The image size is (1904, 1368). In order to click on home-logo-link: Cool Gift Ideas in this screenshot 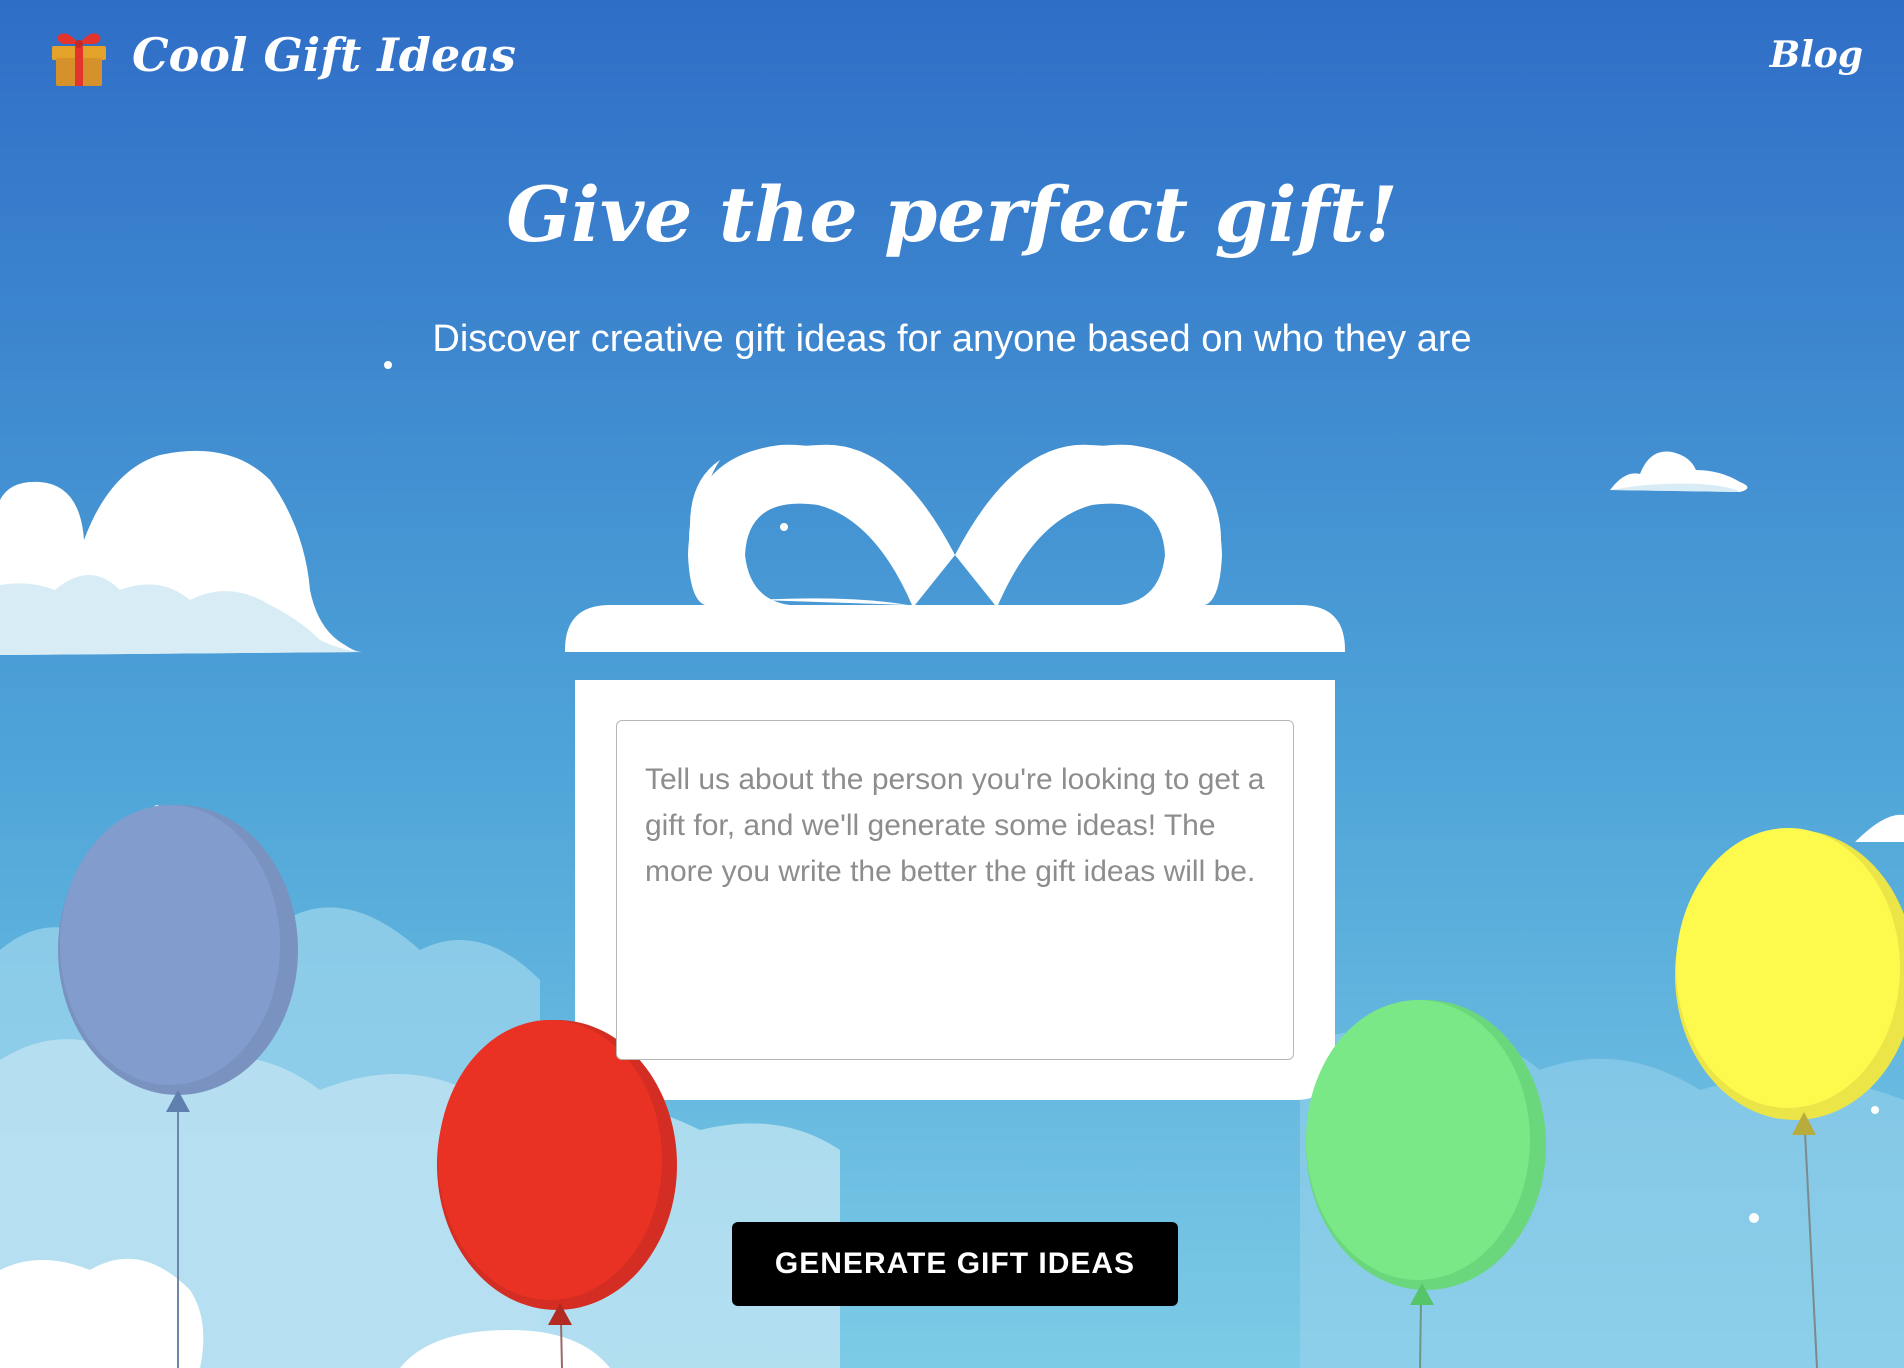, I will do `click(281, 55)`.